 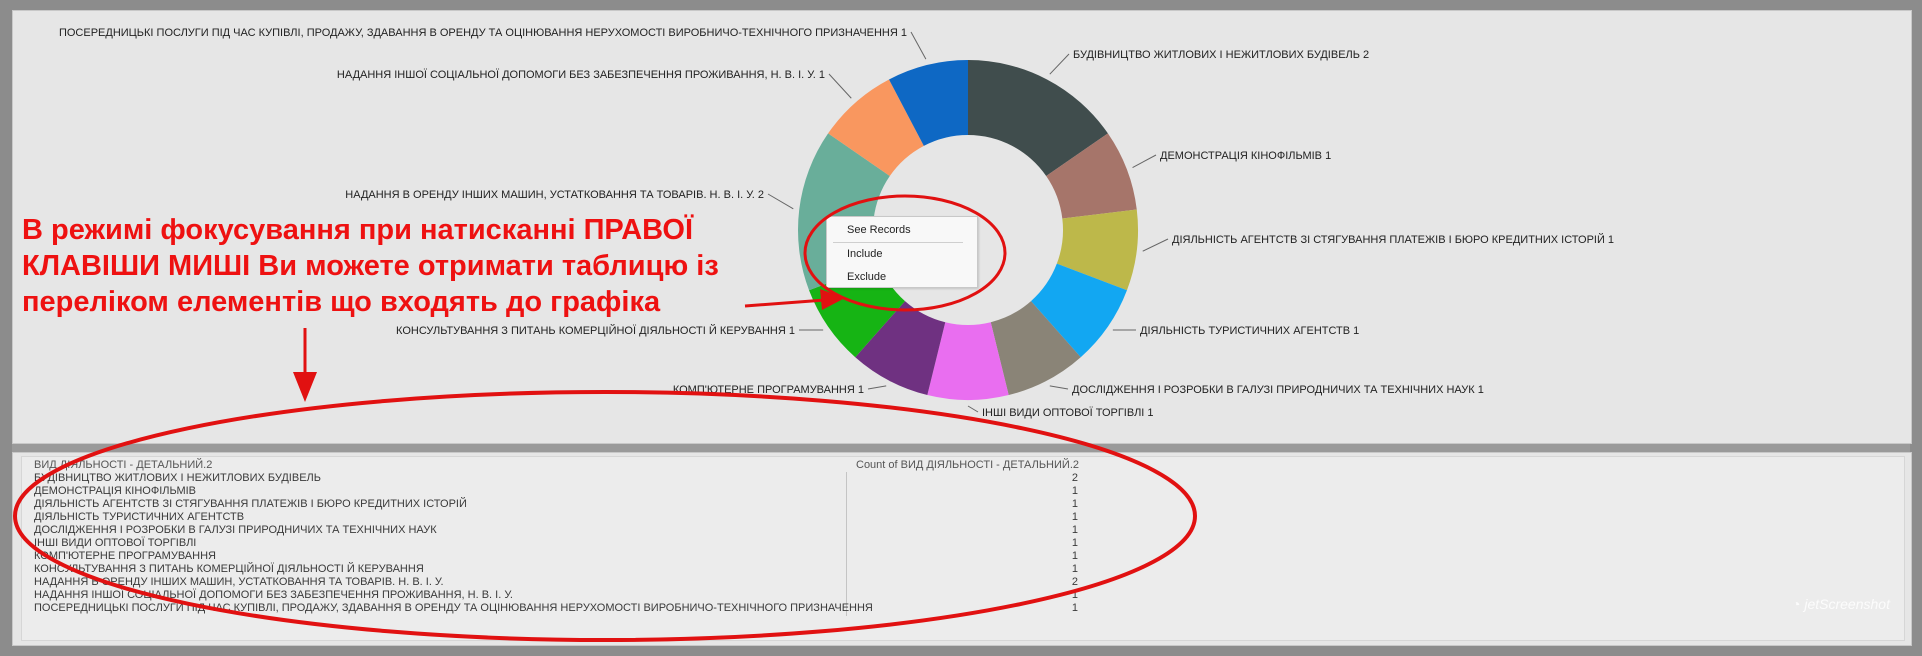 What do you see at coordinates (1798, 604) in the screenshot?
I see `watermark-icon: ◔` at bounding box center [1798, 604].